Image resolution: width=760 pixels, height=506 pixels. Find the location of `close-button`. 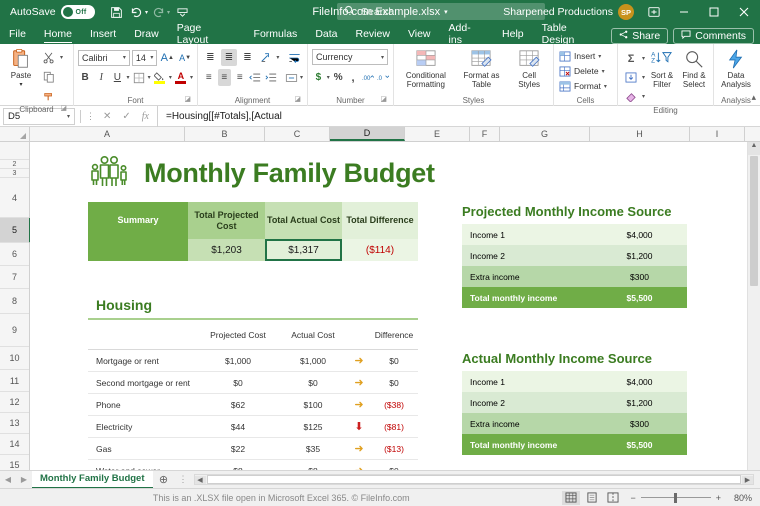

close-button is located at coordinates (744, 12).